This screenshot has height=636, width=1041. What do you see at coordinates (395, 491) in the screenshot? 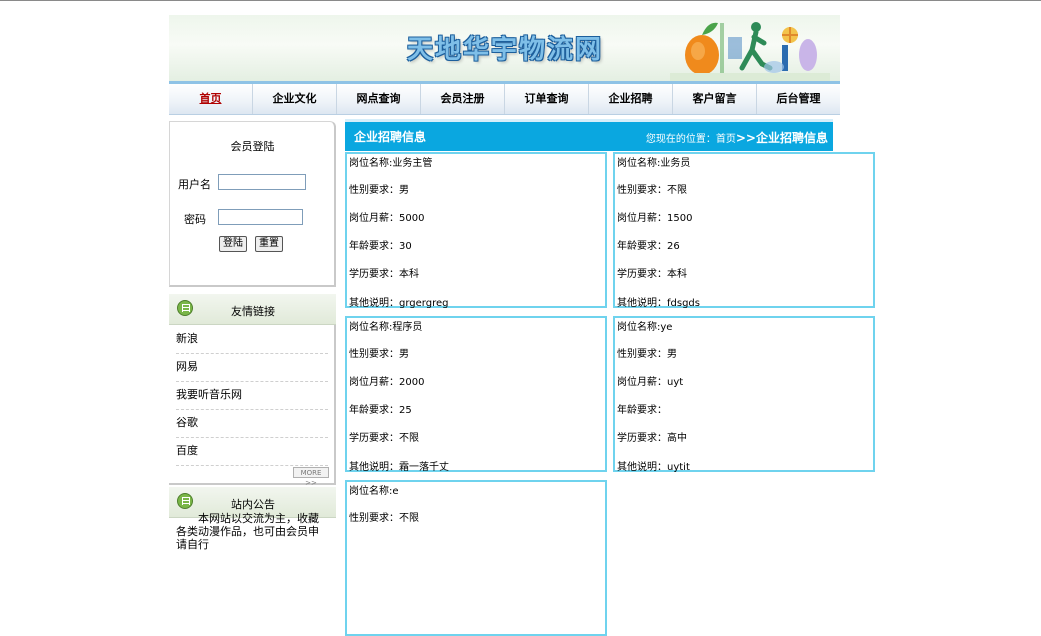
I see `job-field-value: e` at bounding box center [395, 491].